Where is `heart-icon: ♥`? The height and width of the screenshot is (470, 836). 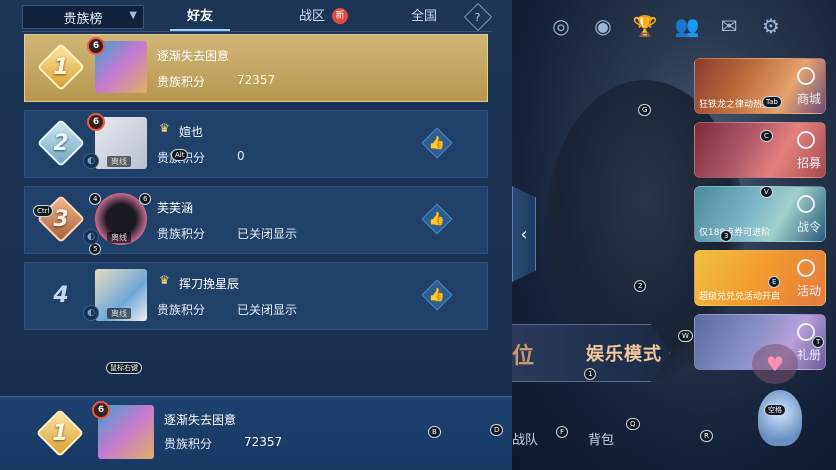
heart-icon: ♥ is located at coordinates (775, 364).